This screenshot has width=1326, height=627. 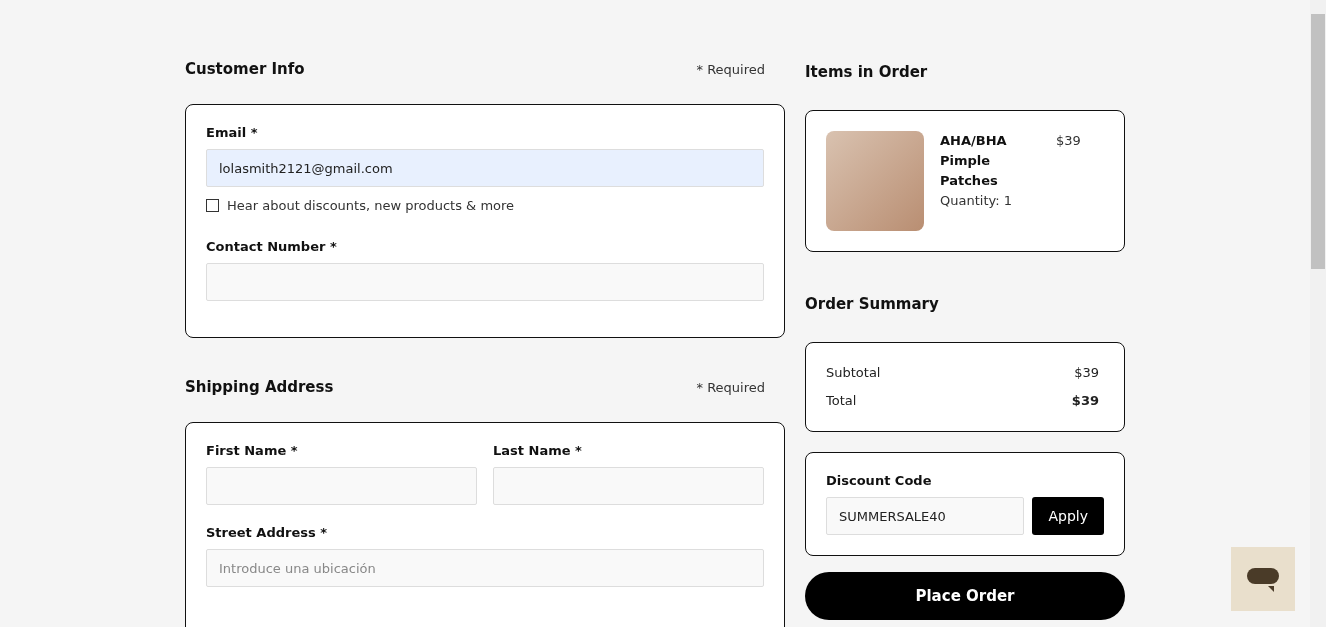 What do you see at coordinates (925, 516) in the screenshot?
I see `discount-code-input: SUMMERSALE40` at bounding box center [925, 516].